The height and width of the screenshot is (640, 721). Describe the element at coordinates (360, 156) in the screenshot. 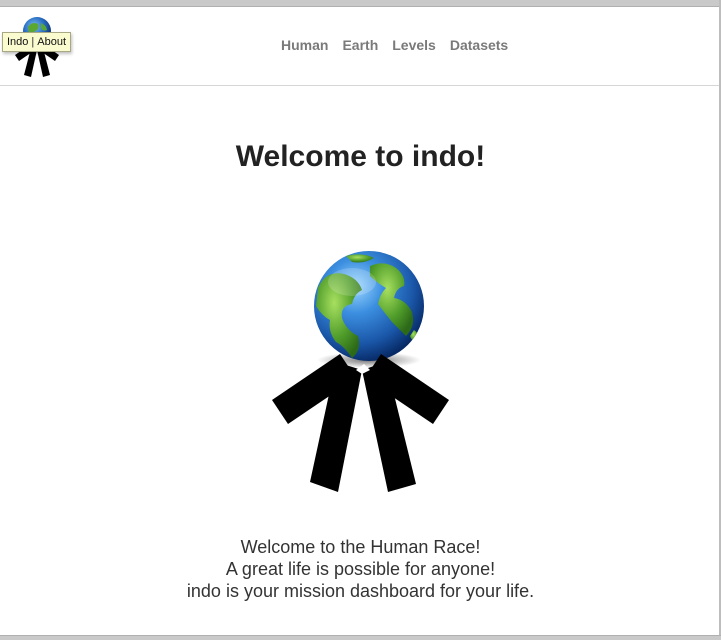

I see `page-title: Welcome to indo!` at that location.